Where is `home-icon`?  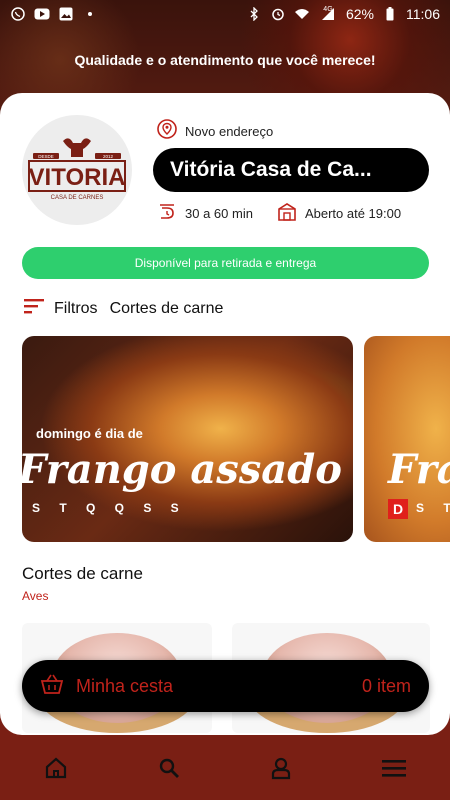 home-icon is located at coordinates (56, 770).